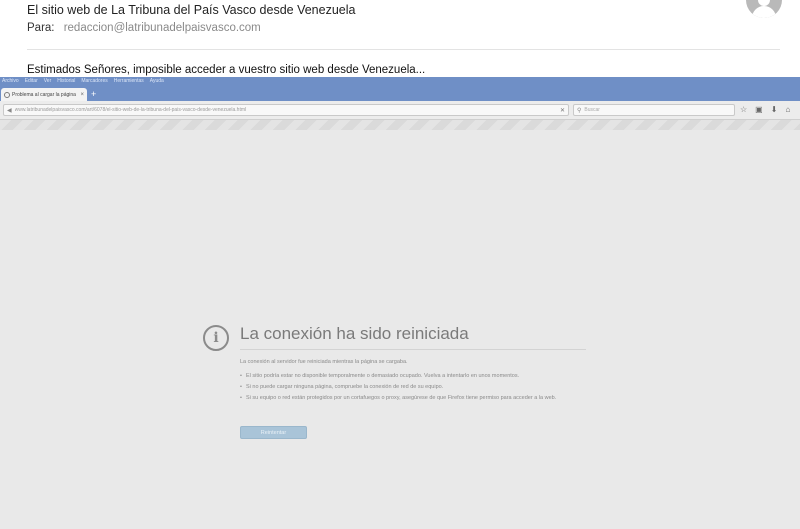 Image resolution: width=800 pixels, height=529 pixels. I want to click on browser-tab: Problema al cargar la página ×, so click(44, 94).